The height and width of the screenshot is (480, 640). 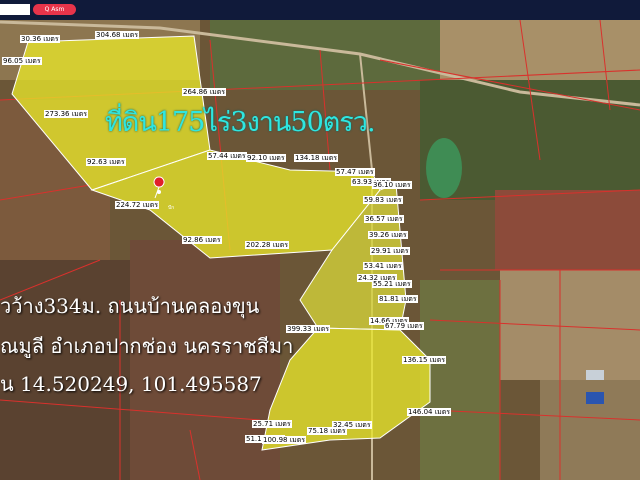 I want to click on measurement-label: 273.36 เมตร, so click(x=66, y=114).